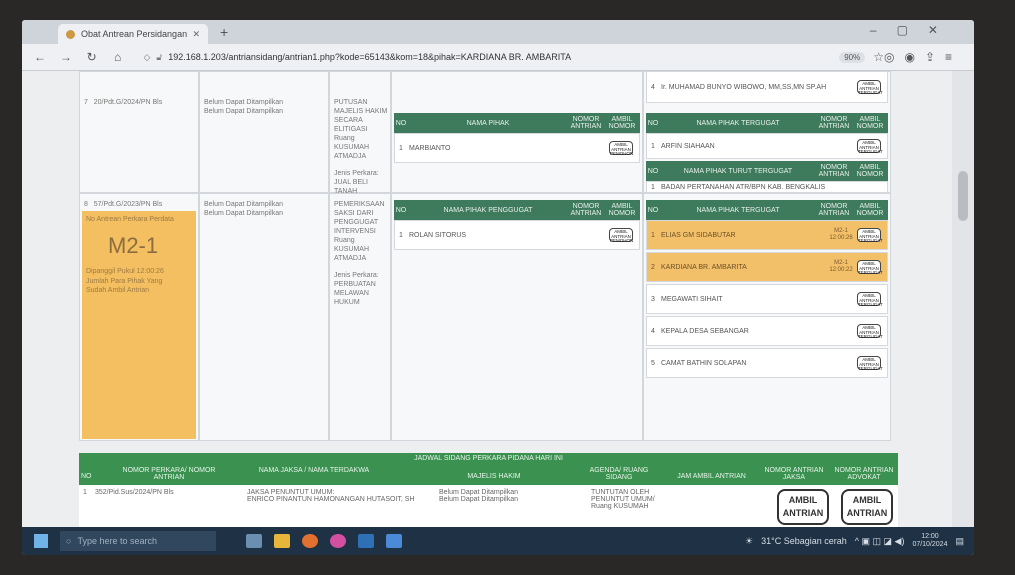 This screenshot has height=575, width=1015. Describe the element at coordinates (86, 102) in the screenshot. I see `case-row-number: 7` at that location.